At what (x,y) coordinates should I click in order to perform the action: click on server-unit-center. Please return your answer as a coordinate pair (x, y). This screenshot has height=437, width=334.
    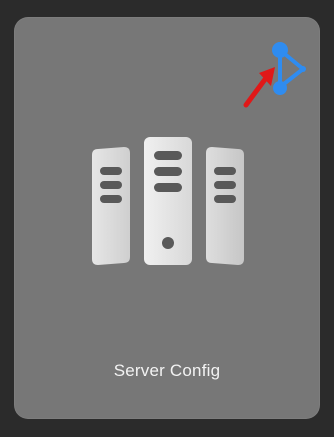
    Looking at the image, I should click on (168, 201).